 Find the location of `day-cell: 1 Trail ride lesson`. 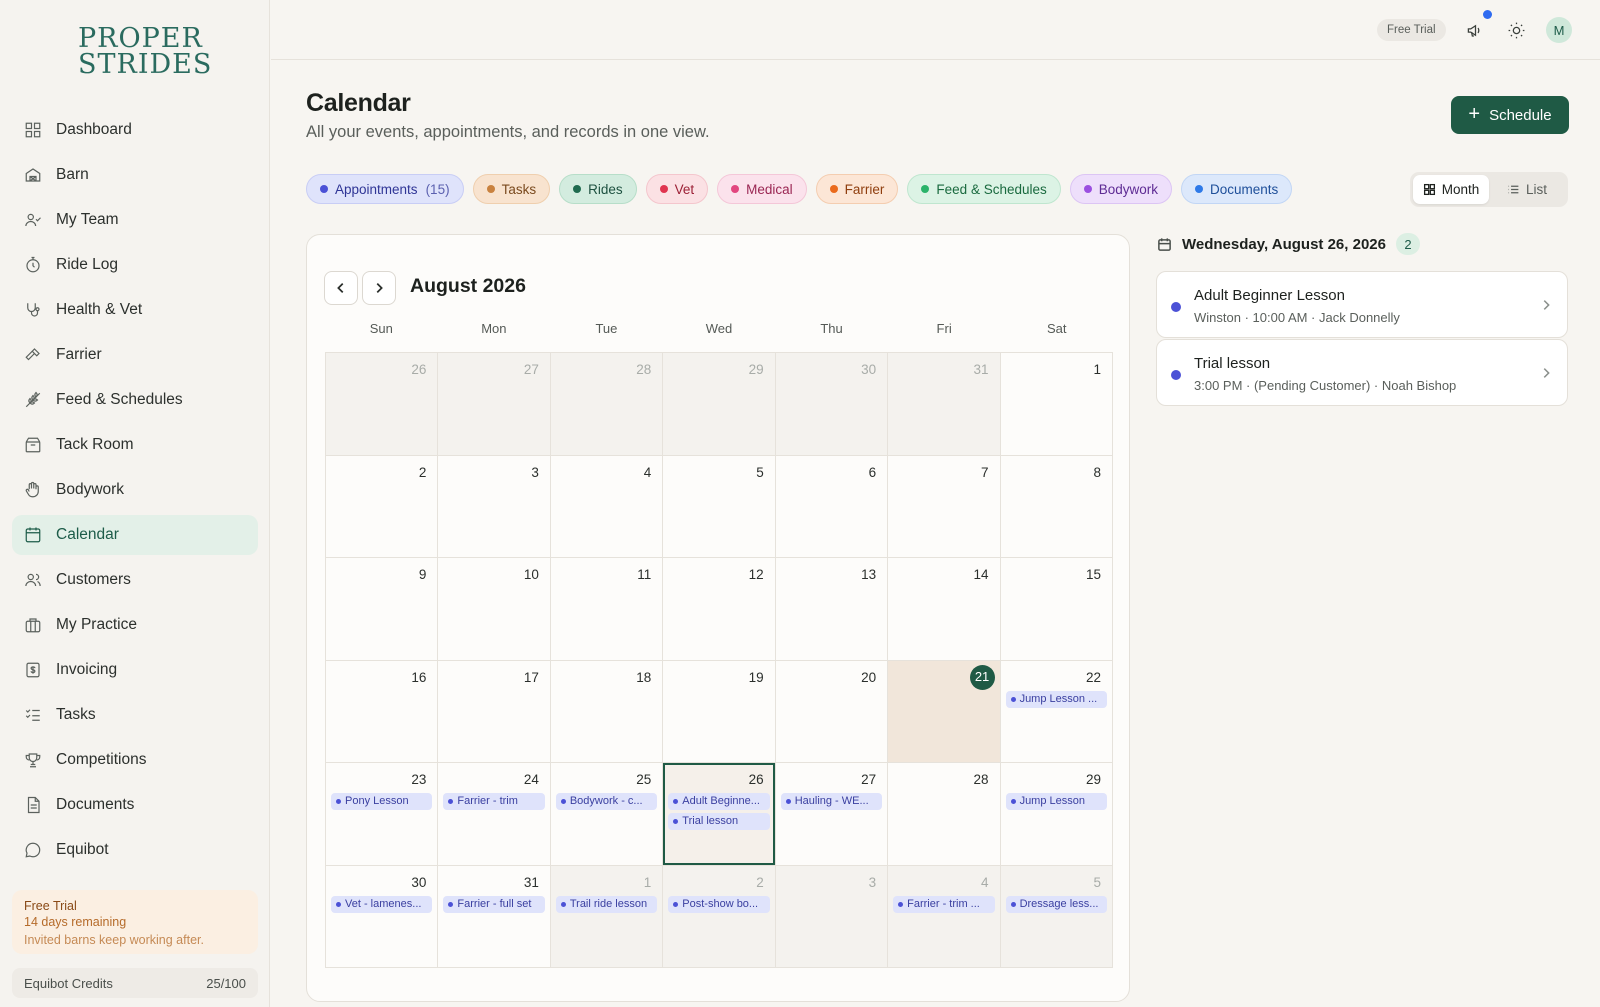

day-cell: 1 Trail ride lesson is located at coordinates (607, 916).